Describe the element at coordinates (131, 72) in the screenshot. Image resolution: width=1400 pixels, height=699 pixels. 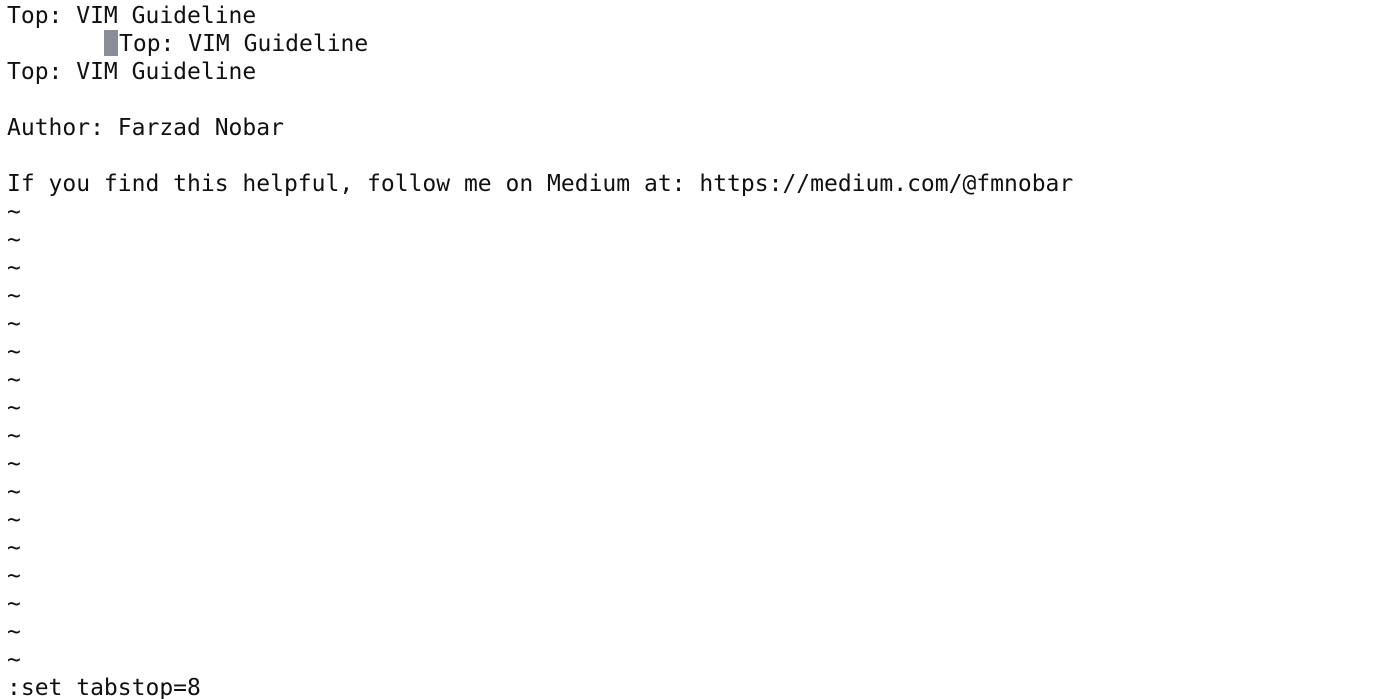
I see `buffer-line-3: Top: VIM Guideline` at that location.